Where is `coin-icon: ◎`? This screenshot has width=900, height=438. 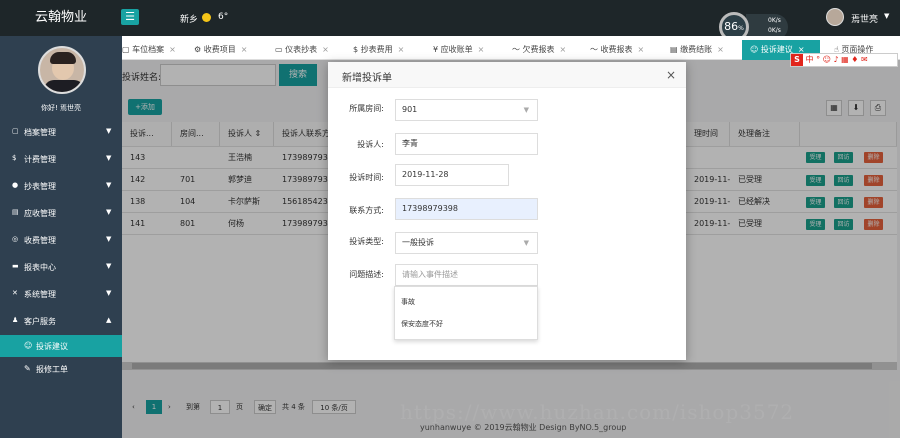 coin-icon: ◎ is located at coordinates (15, 239).